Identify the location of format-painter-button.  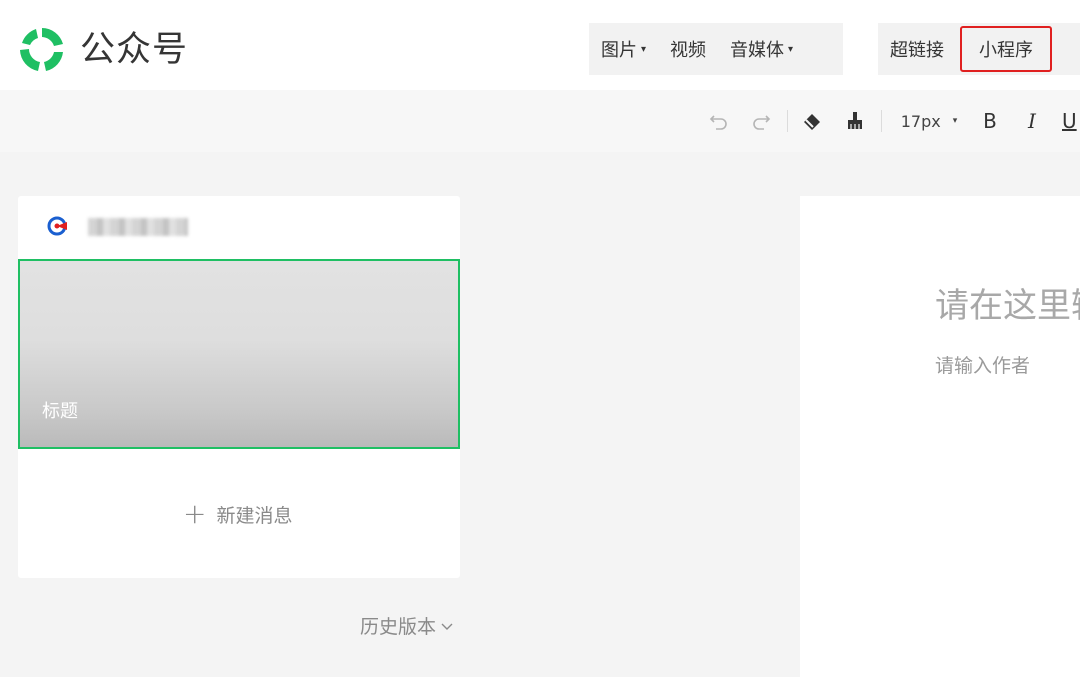
(855, 121).